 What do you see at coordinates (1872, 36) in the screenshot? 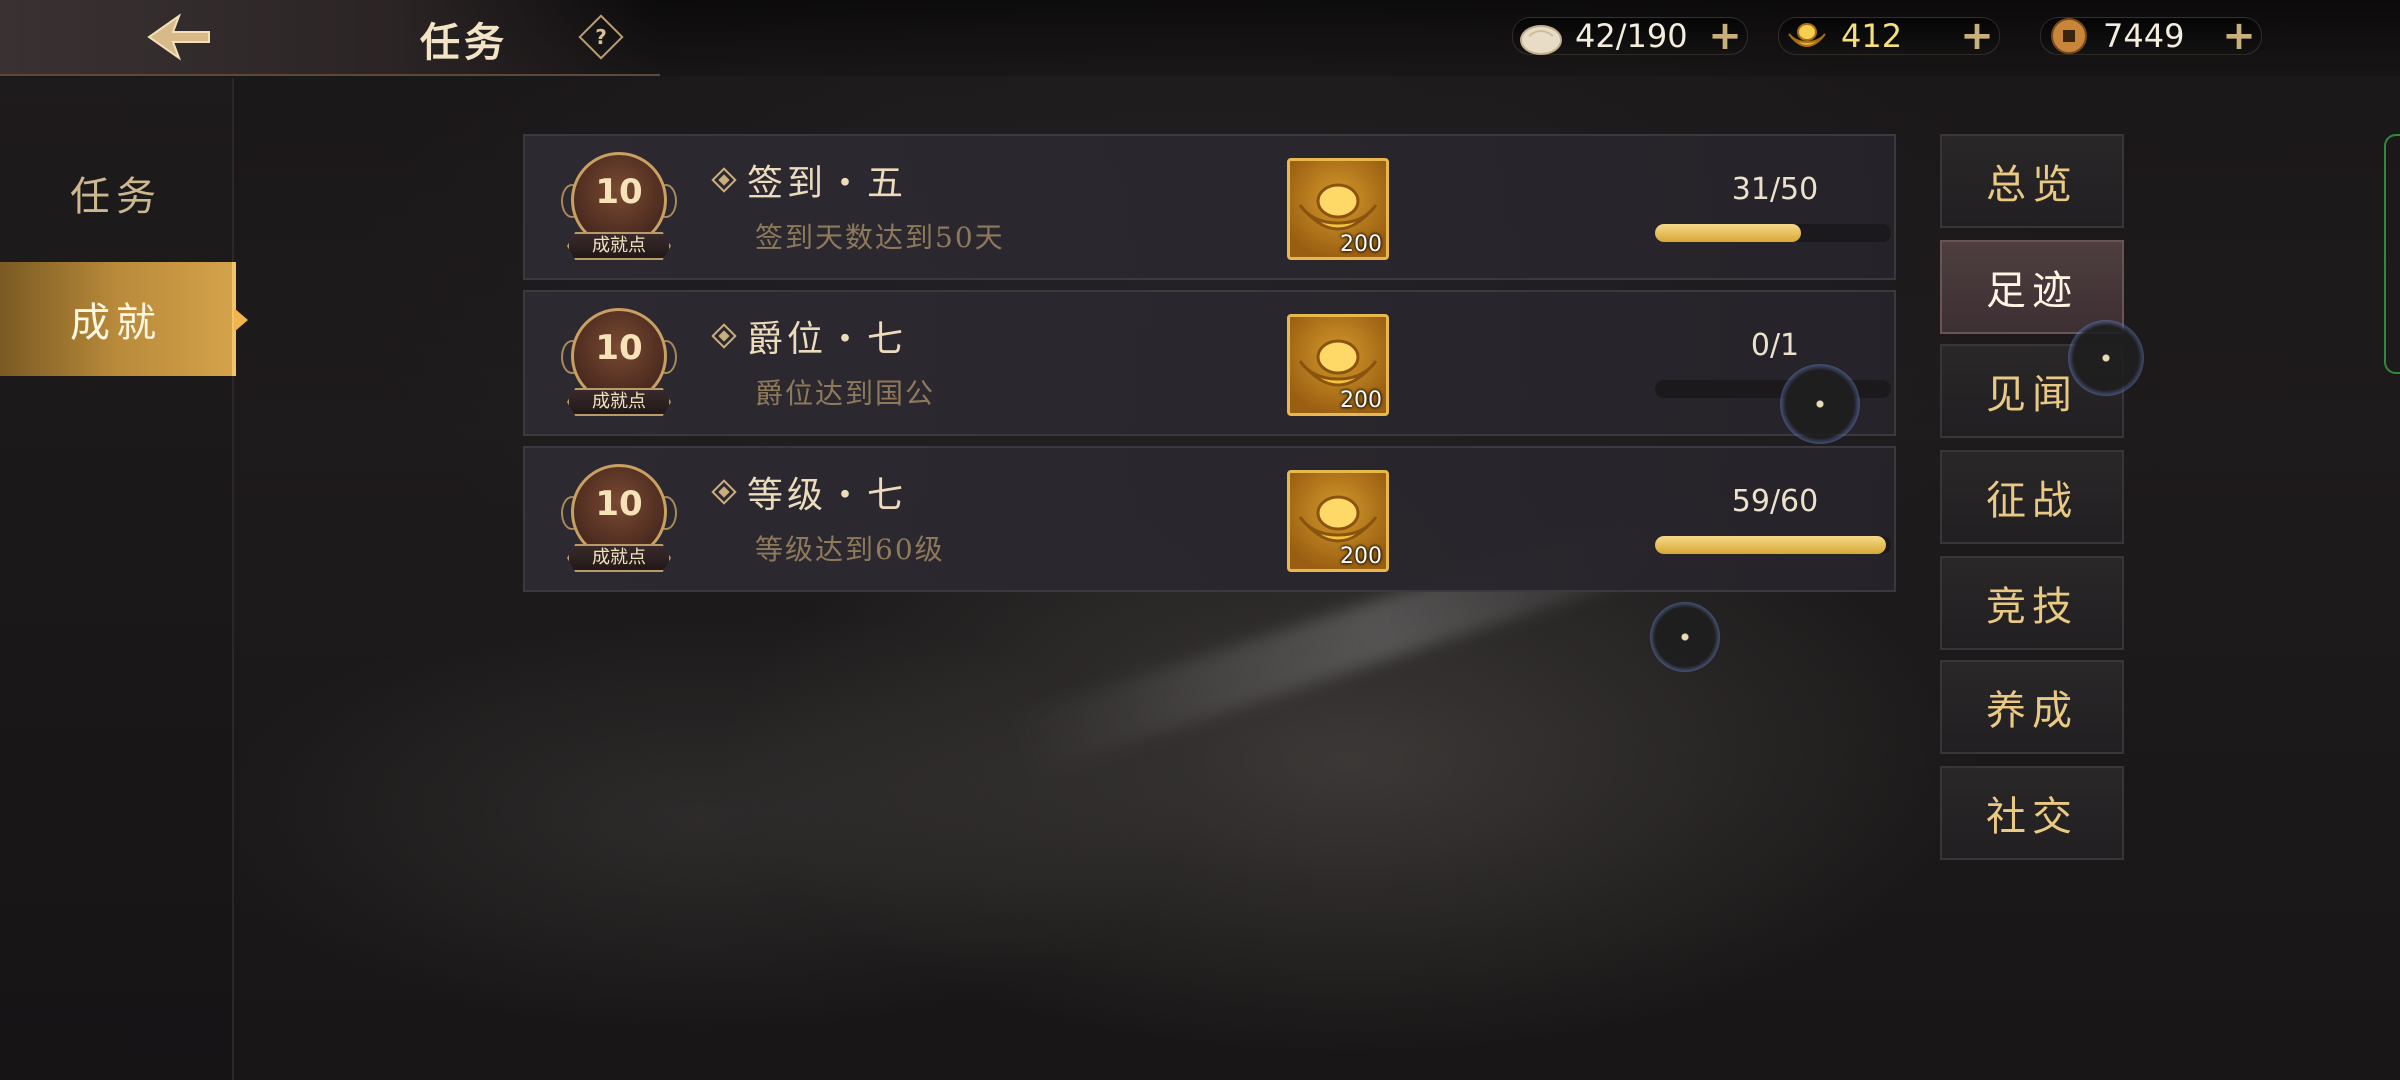
I see `ingot-value: 412` at bounding box center [1872, 36].